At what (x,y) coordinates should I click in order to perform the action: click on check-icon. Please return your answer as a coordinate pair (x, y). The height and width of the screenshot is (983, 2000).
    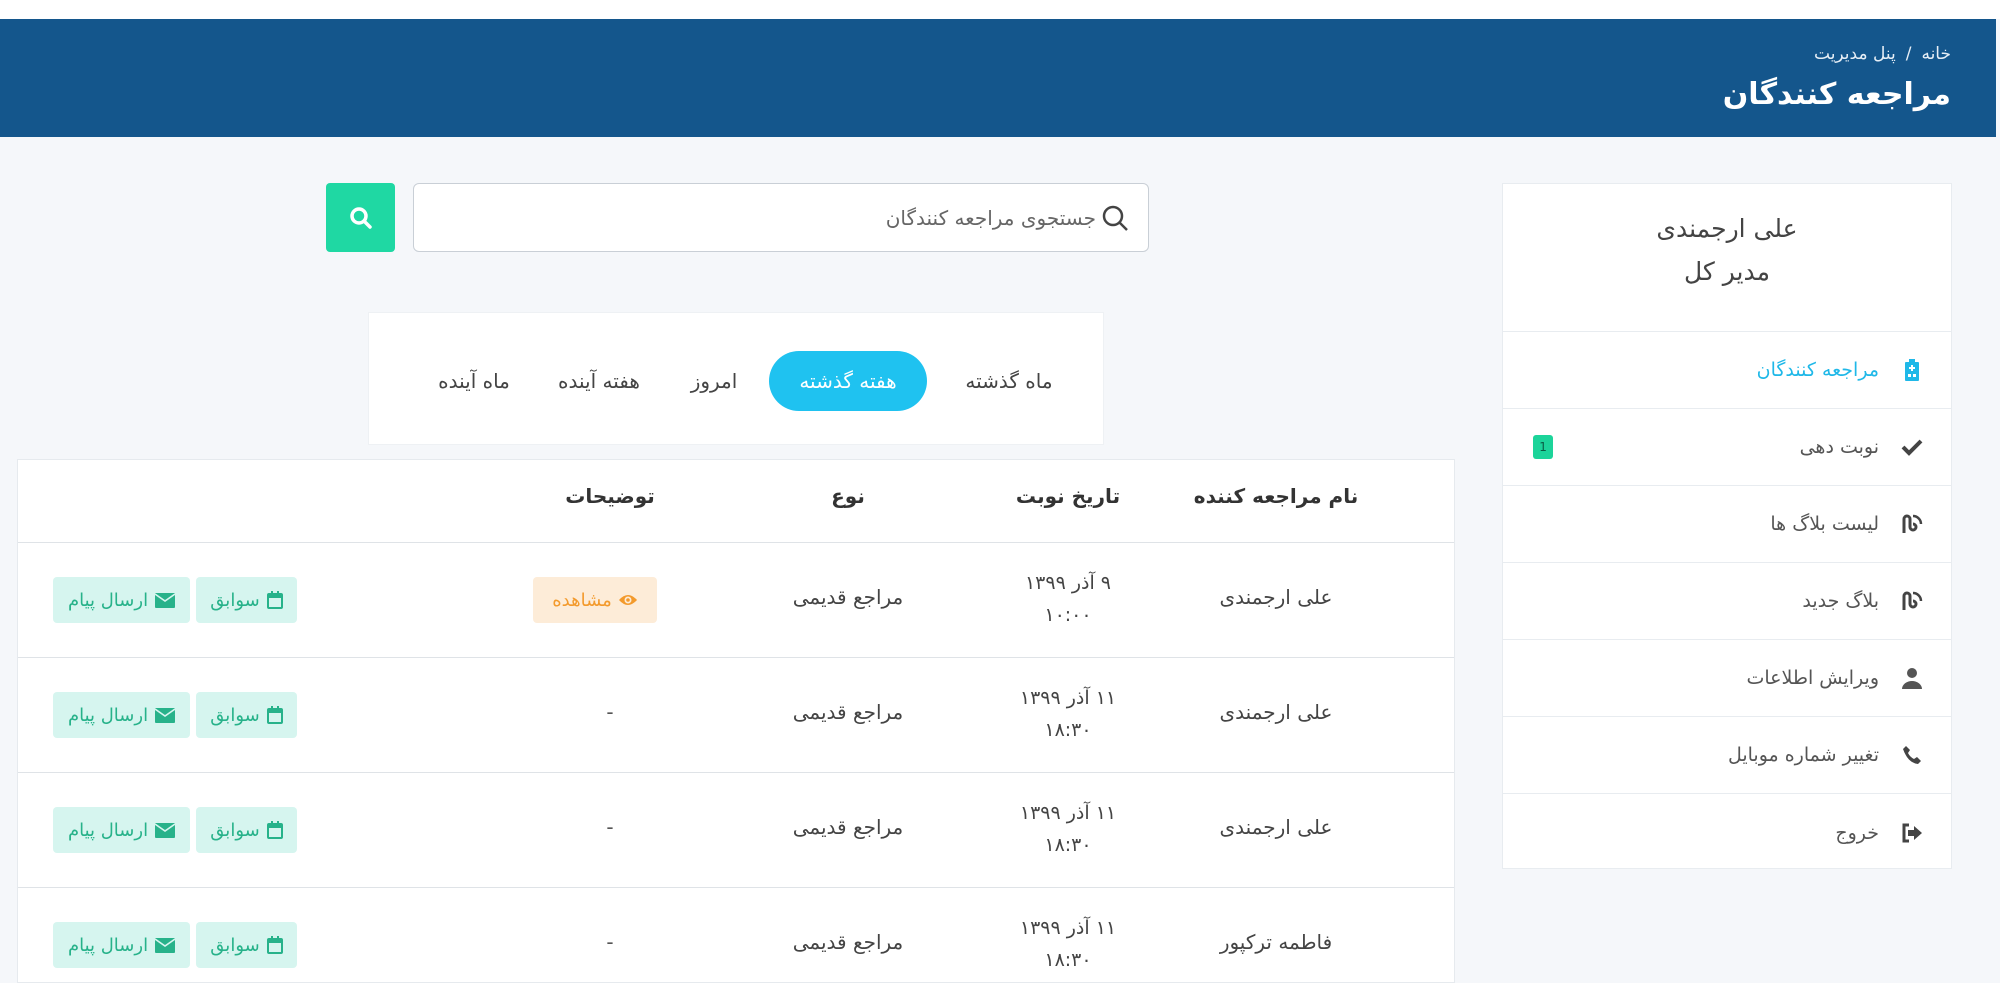
    Looking at the image, I should click on (1912, 447).